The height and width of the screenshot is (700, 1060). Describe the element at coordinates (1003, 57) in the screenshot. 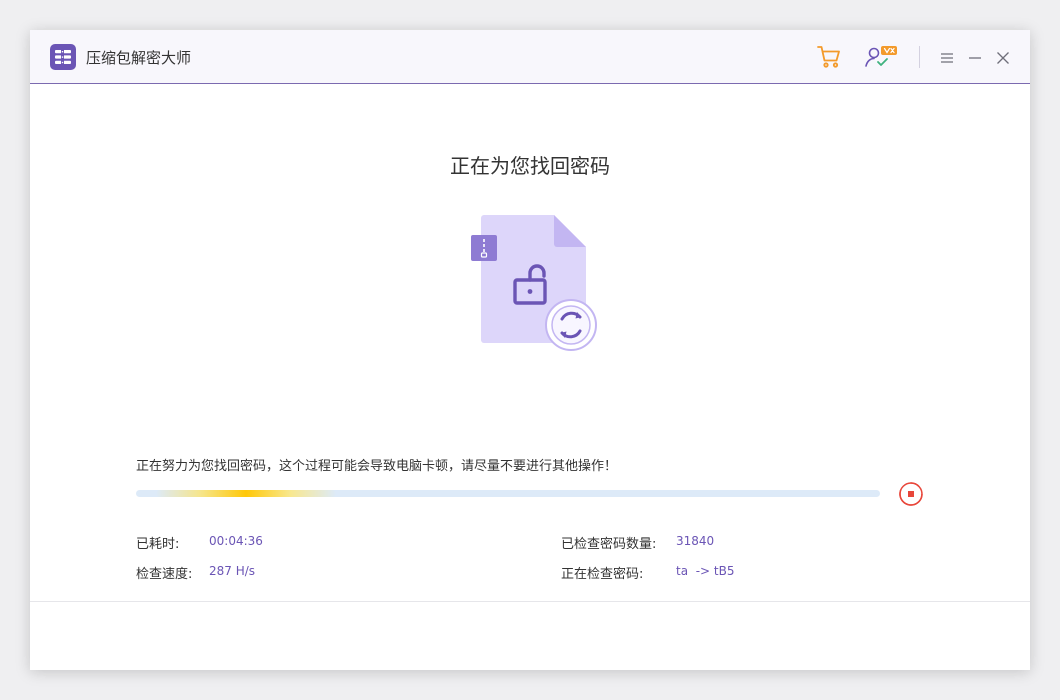

I see `close-icon` at that location.